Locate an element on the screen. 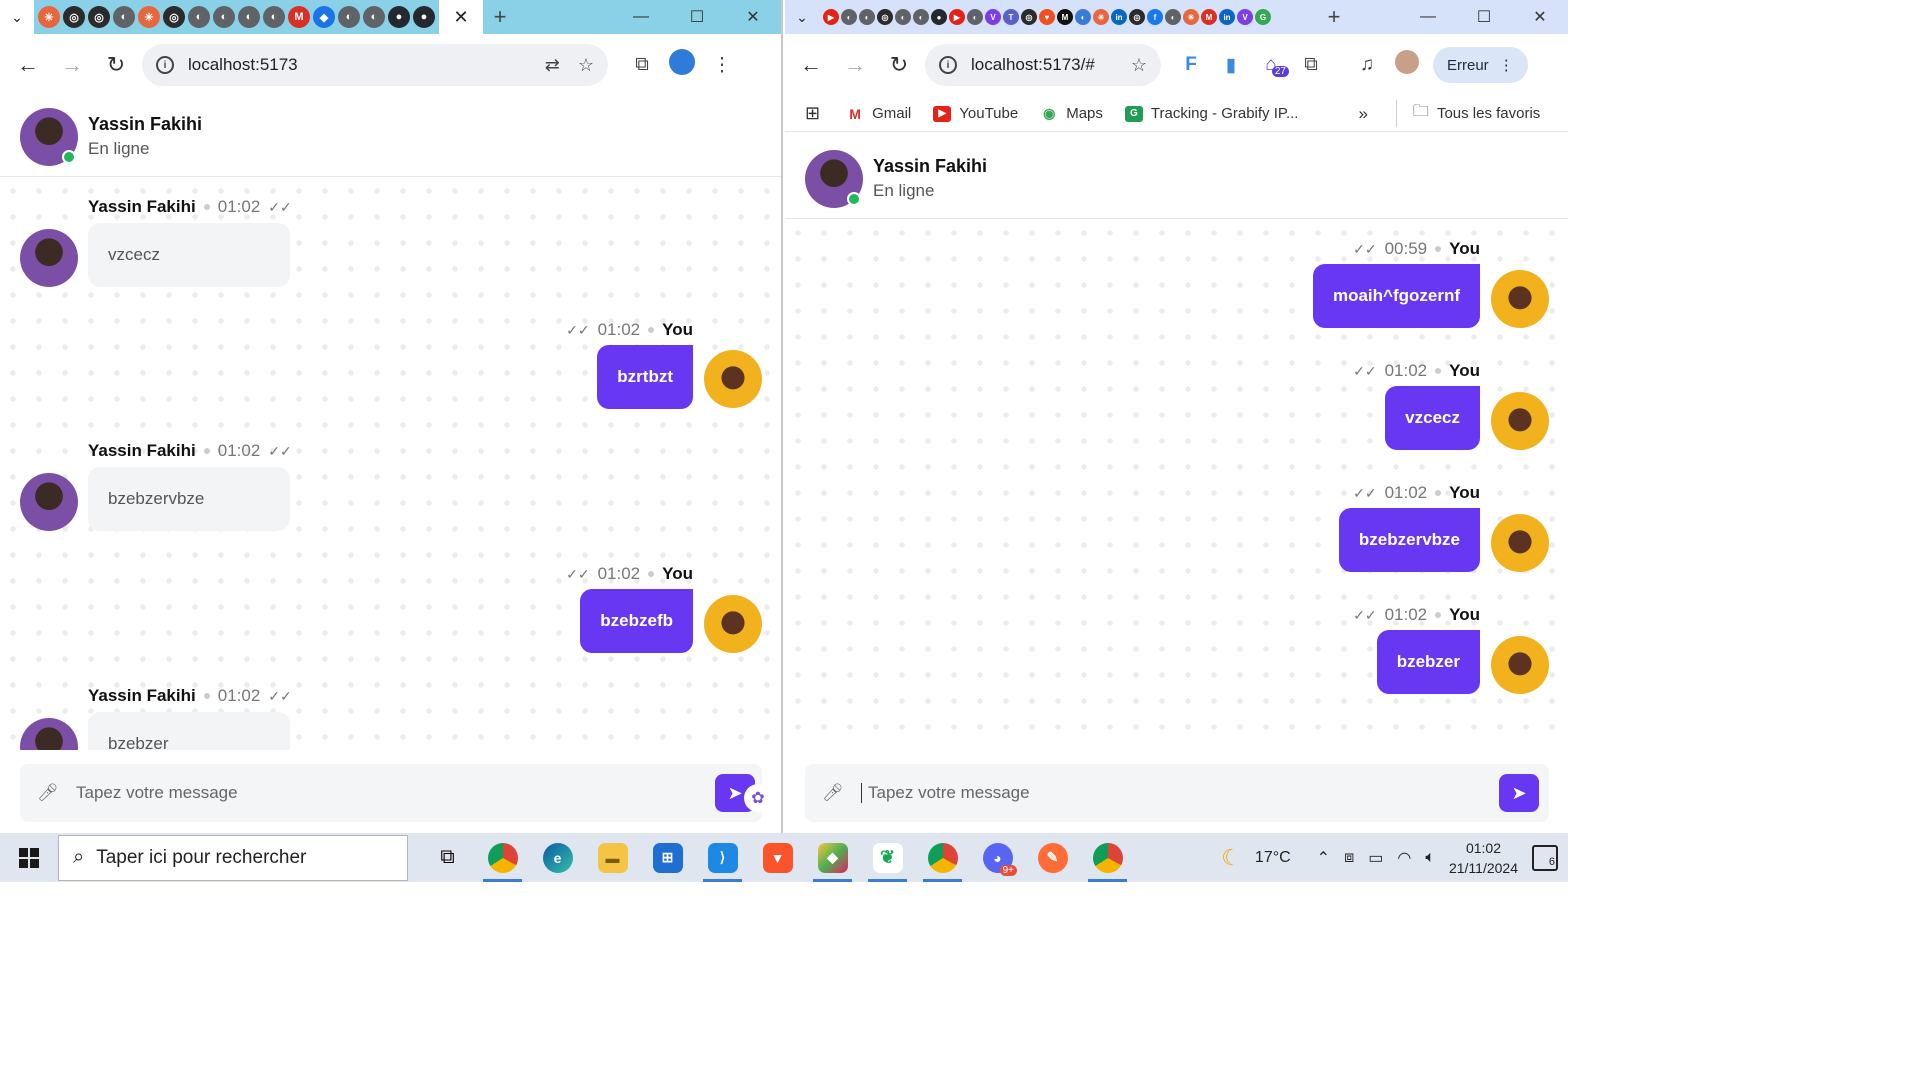 The width and height of the screenshot is (1920, 1080). message-input-field: Tapez votre message is located at coordinates (1205, 793).